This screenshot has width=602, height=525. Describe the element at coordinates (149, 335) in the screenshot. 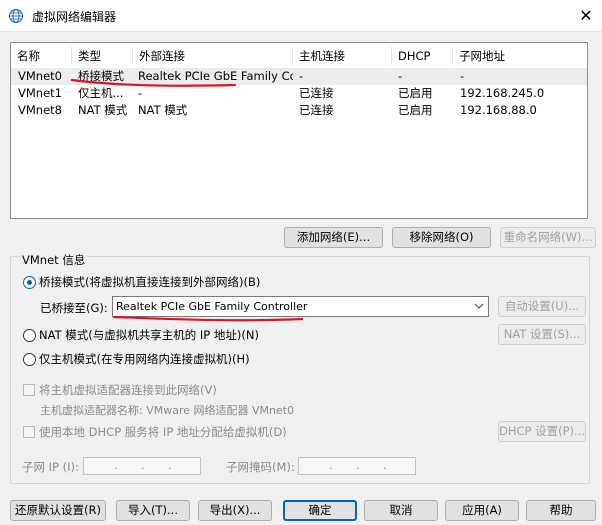

I see `nat-mode-label: NAT 模式(与虚拟机共享主机的 IP 地址)(N)` at that location.